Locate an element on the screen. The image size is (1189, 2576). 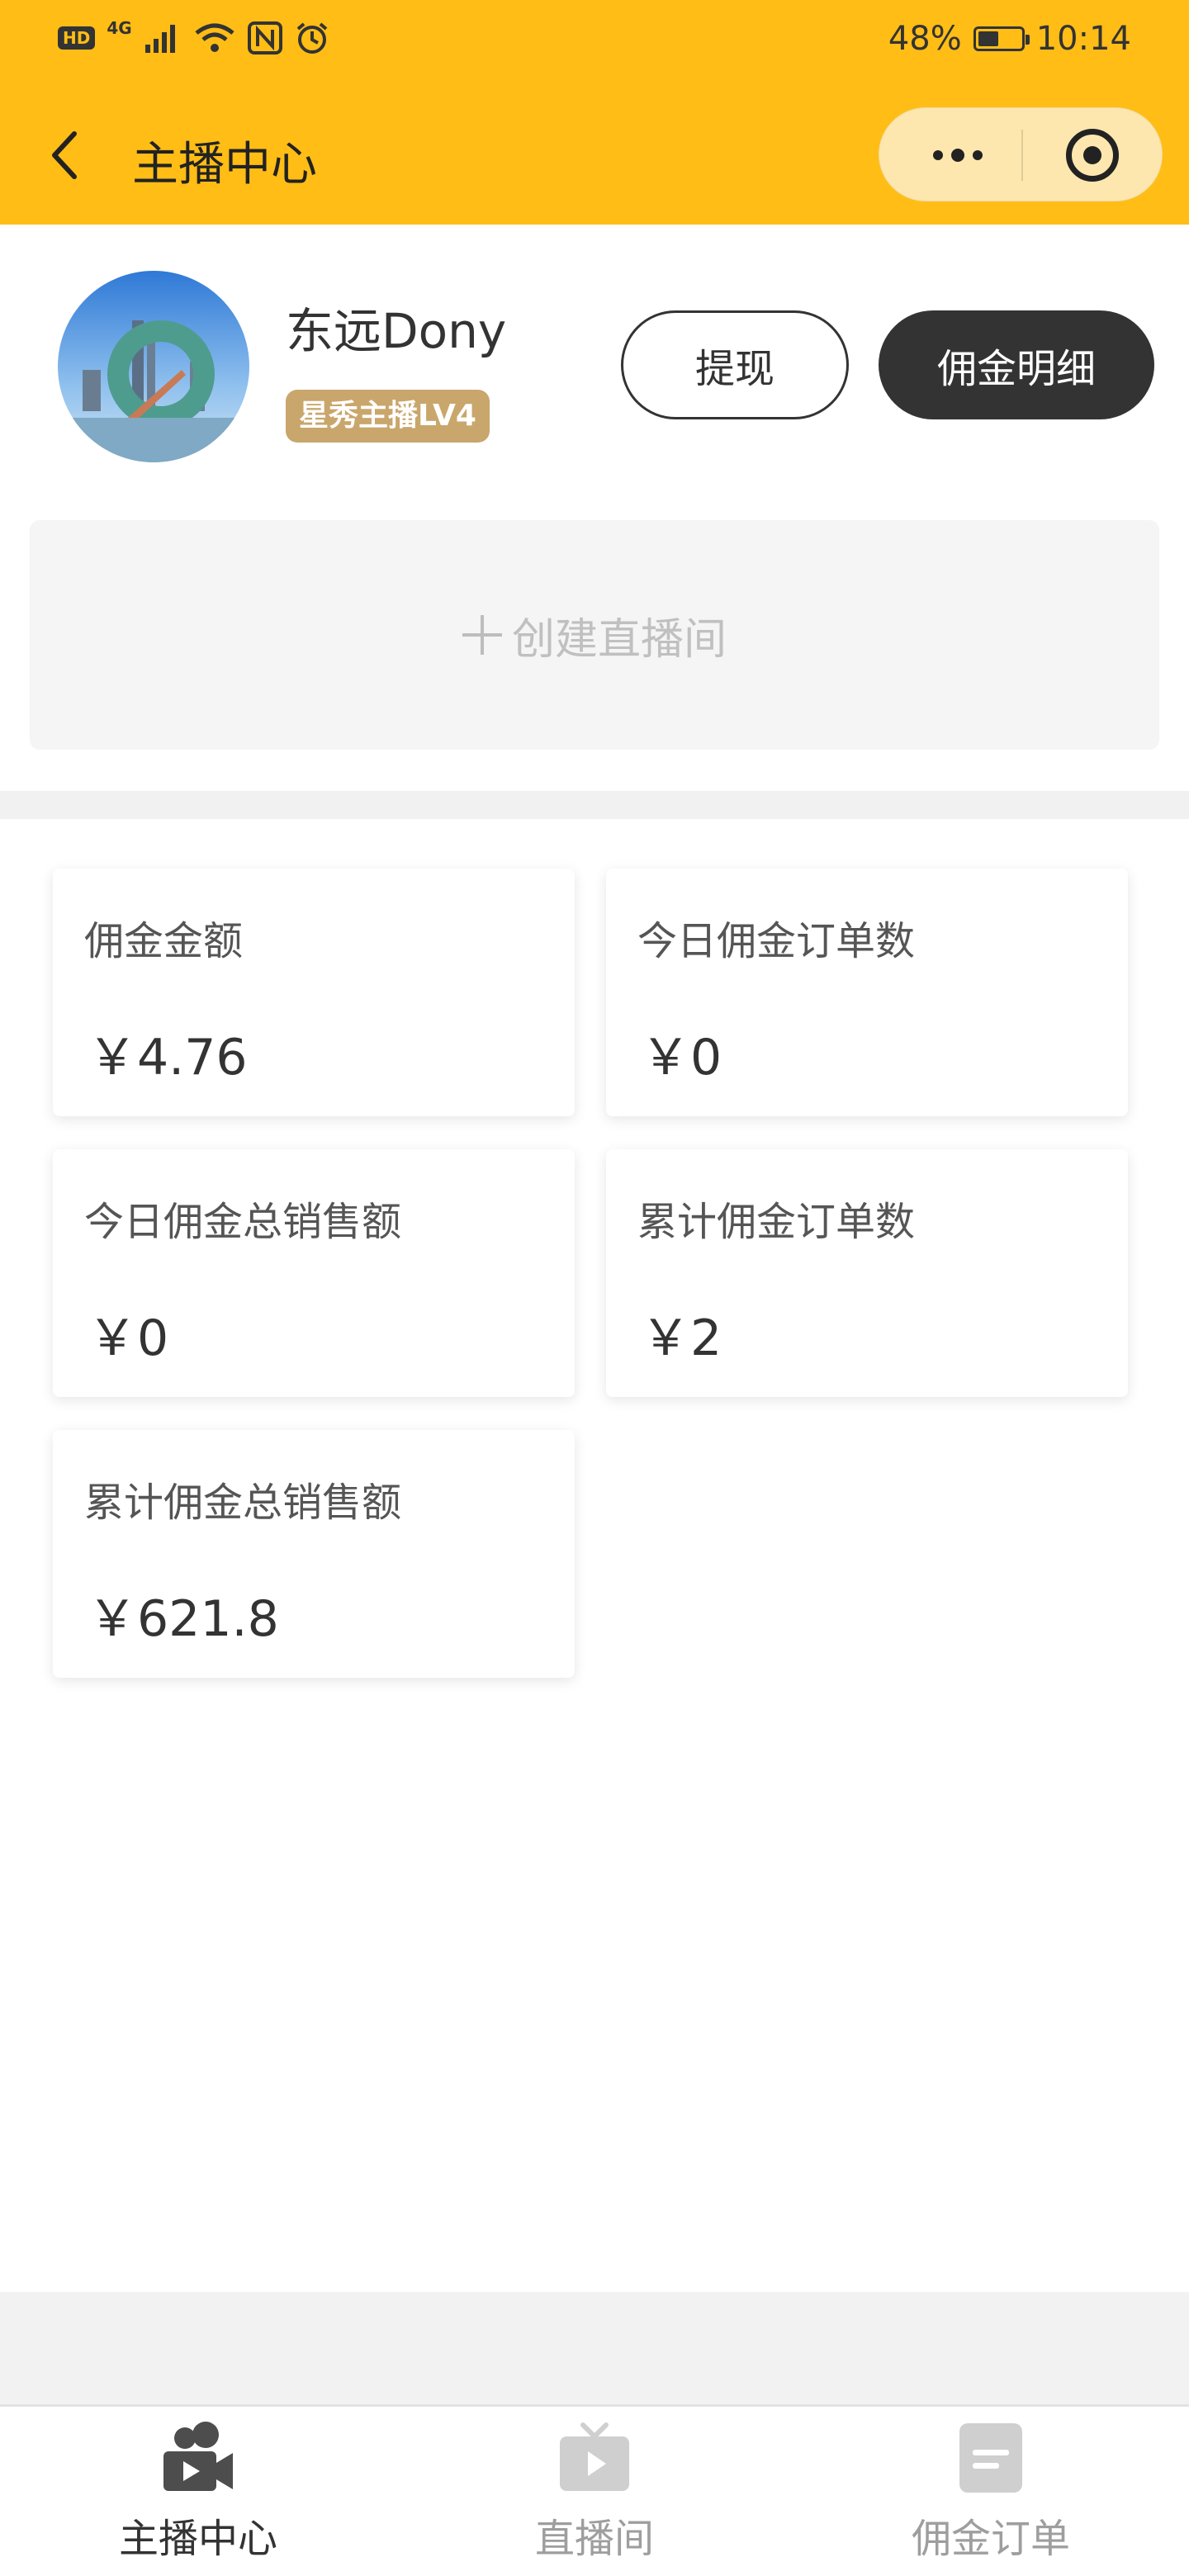
level-badge: 星秀主播LV4 is located at coordinates (388, 416).